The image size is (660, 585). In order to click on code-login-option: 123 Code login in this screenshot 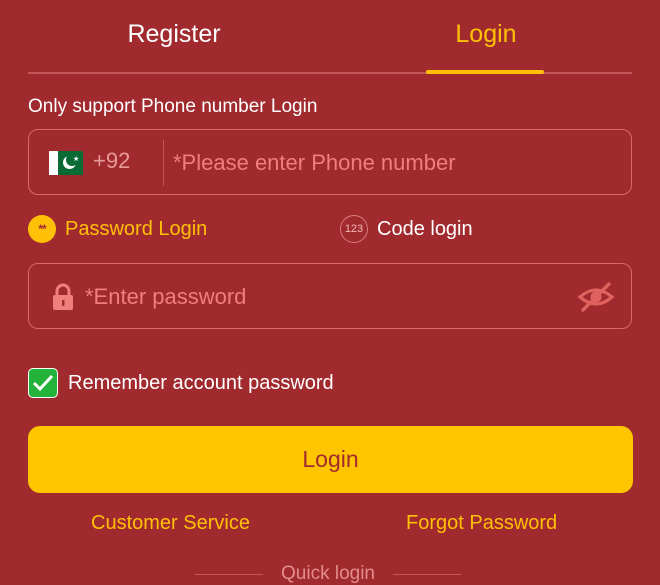, I will do `click(406, 229)`.